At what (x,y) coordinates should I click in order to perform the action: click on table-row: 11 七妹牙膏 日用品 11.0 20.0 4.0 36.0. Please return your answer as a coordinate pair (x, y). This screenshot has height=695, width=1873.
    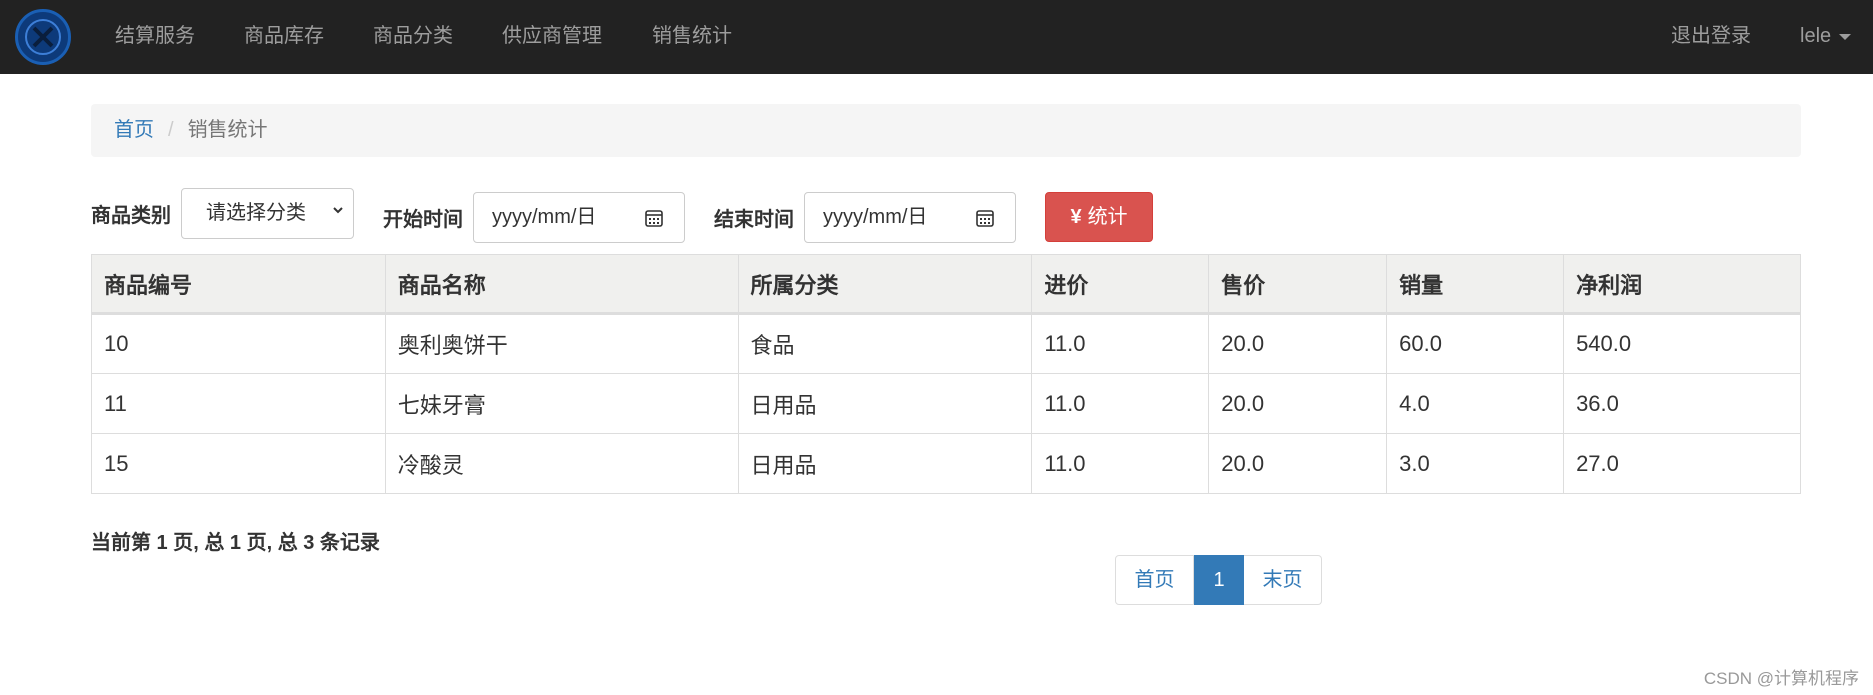
    Looking at the image, I should click on (946, 403).